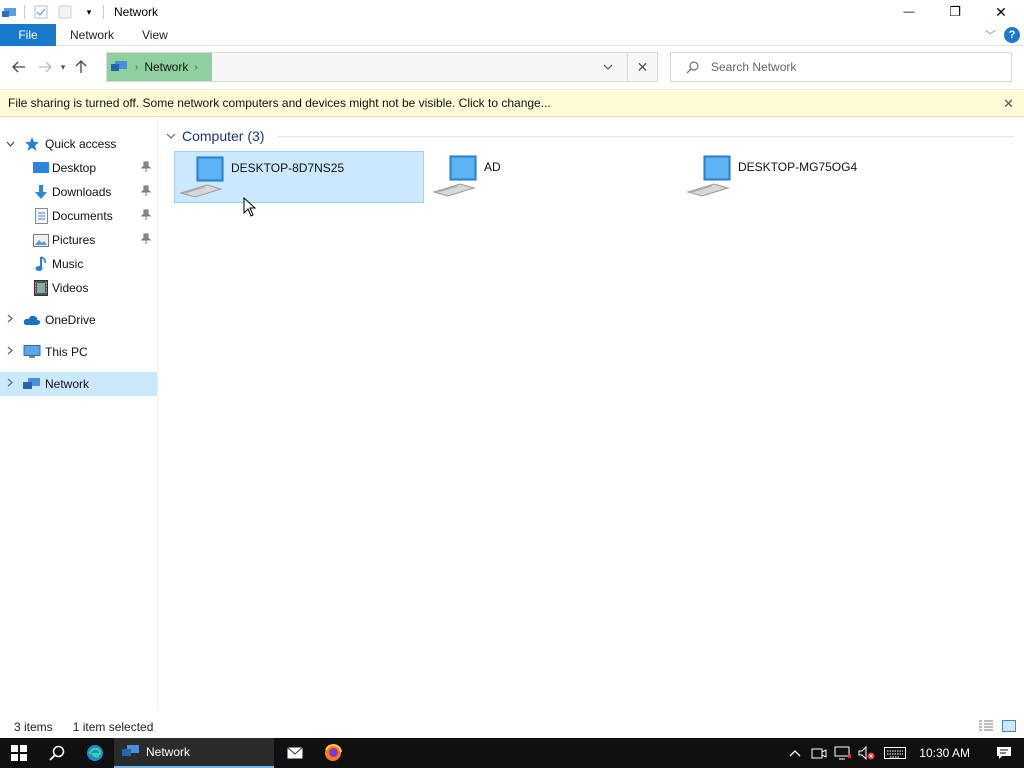 The width and height of the screenshot is (1024, 768). Describe the element at coordinates (33, 727) in the screenshot. I see `item-count: 3 items` at that location.